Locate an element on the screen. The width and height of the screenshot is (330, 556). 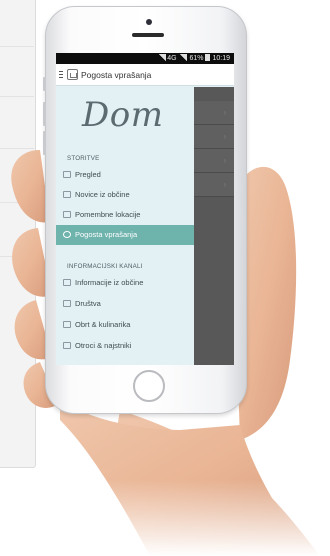
nav-item-otroci: Otroci & najstniki is located at coordinates (125, 346).